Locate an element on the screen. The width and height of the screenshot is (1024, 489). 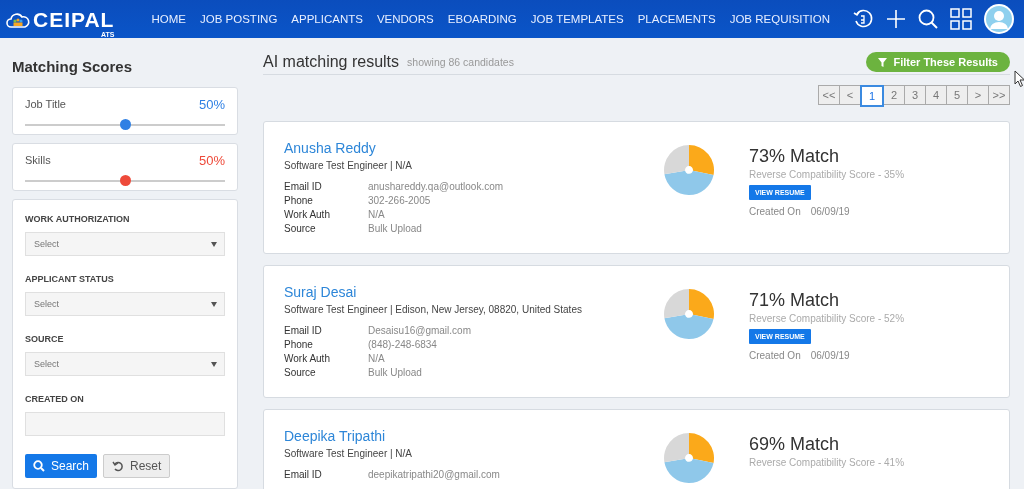
match-score: 71% Match is located at coordinates (794, 300).